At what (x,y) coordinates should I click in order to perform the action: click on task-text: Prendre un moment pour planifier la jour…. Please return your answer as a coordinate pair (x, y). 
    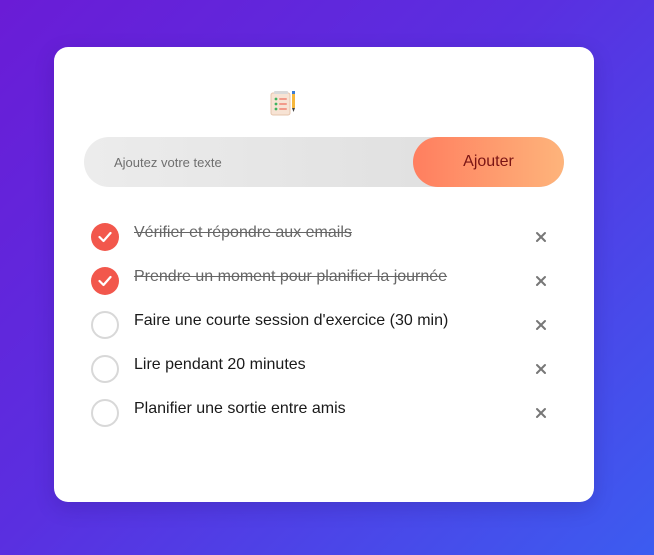
    Looking at the image, I should click on (290, 277).